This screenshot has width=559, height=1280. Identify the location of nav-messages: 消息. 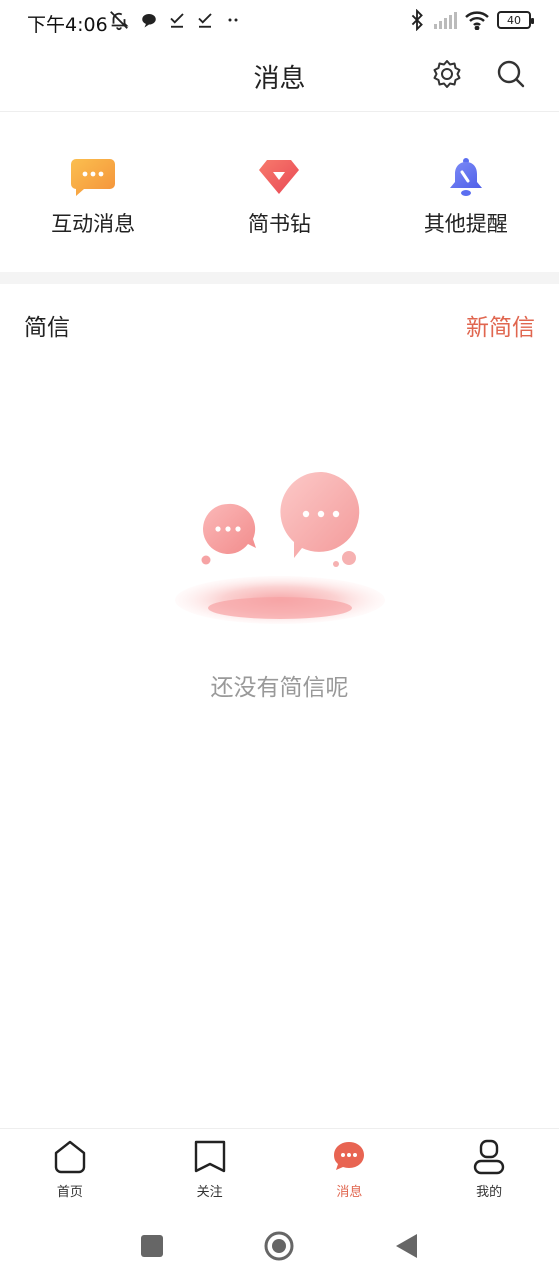
(350, 1168).